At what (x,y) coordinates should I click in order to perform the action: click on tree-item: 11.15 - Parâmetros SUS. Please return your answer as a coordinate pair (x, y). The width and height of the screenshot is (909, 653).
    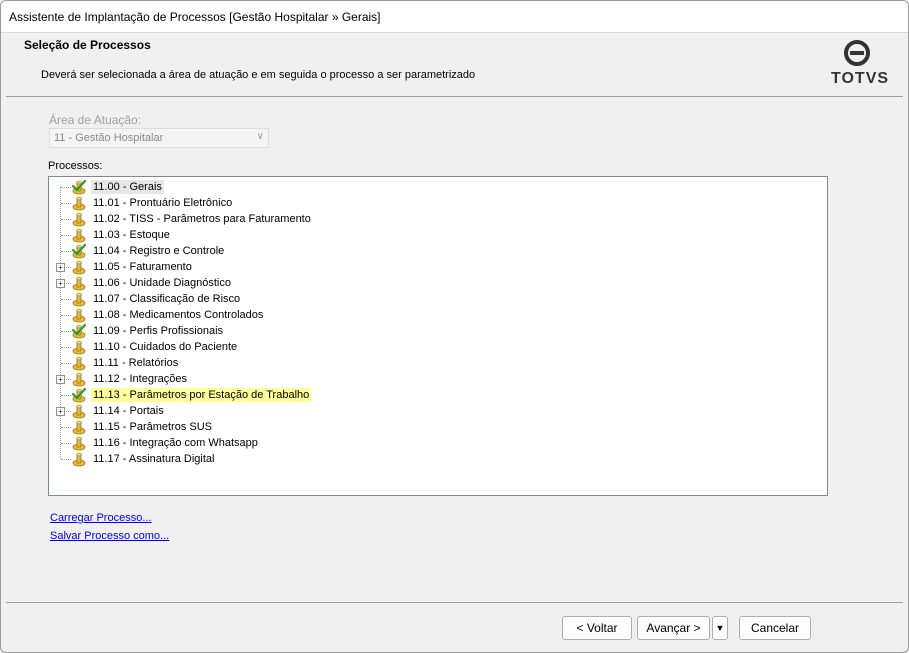
    Looking at the image, I should click on (438, 427).